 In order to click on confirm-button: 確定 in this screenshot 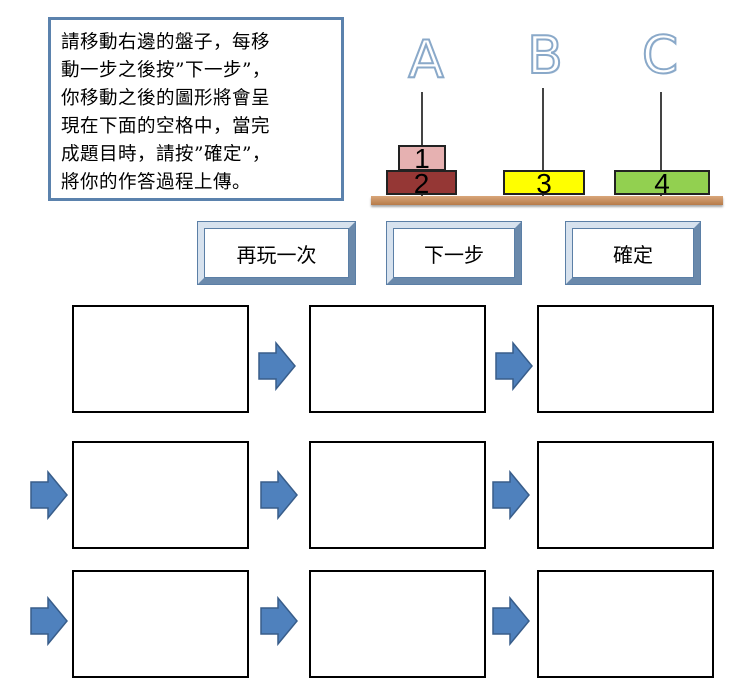, I will do `click(633, 253)`.